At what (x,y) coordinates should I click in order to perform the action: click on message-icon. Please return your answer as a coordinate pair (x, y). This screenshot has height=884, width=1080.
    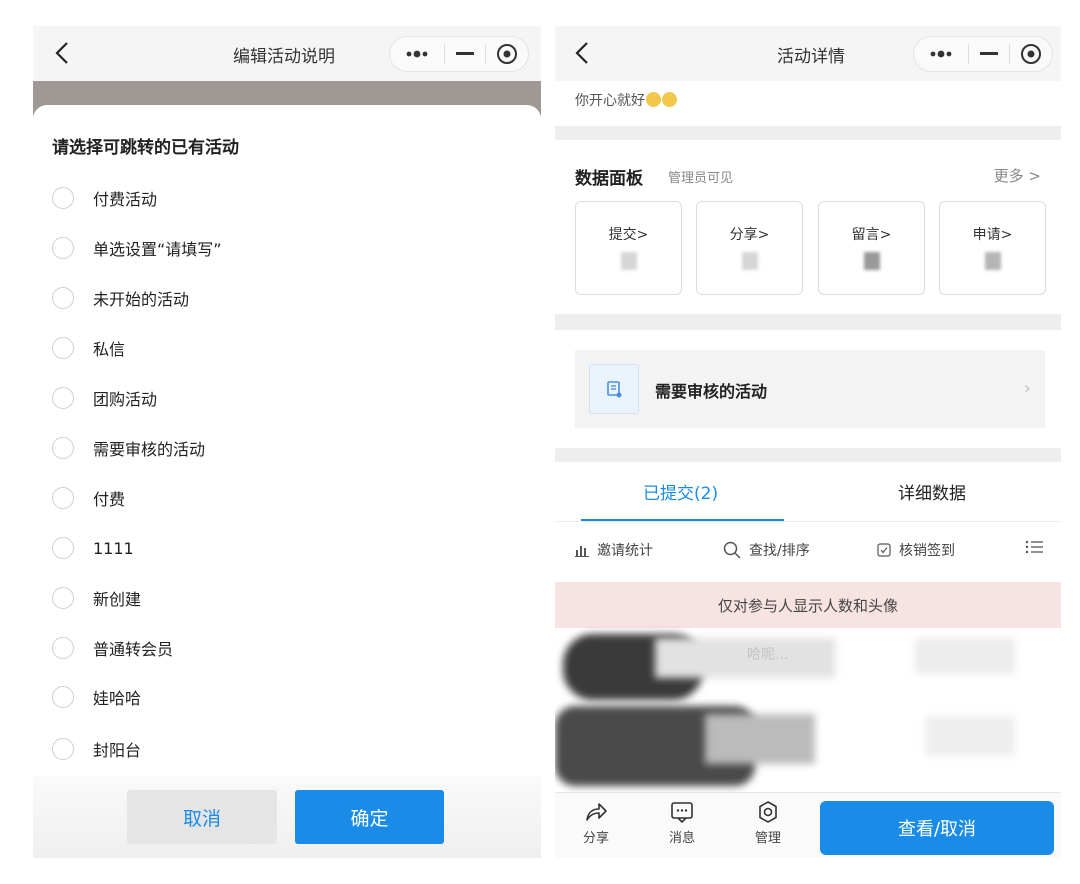
    Looking at the image, I should click on (682, 812).